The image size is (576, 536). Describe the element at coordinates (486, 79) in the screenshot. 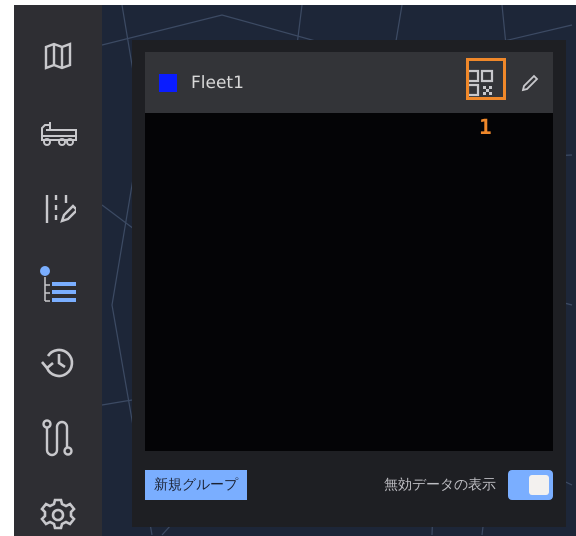

I see `callout-box` at that location.